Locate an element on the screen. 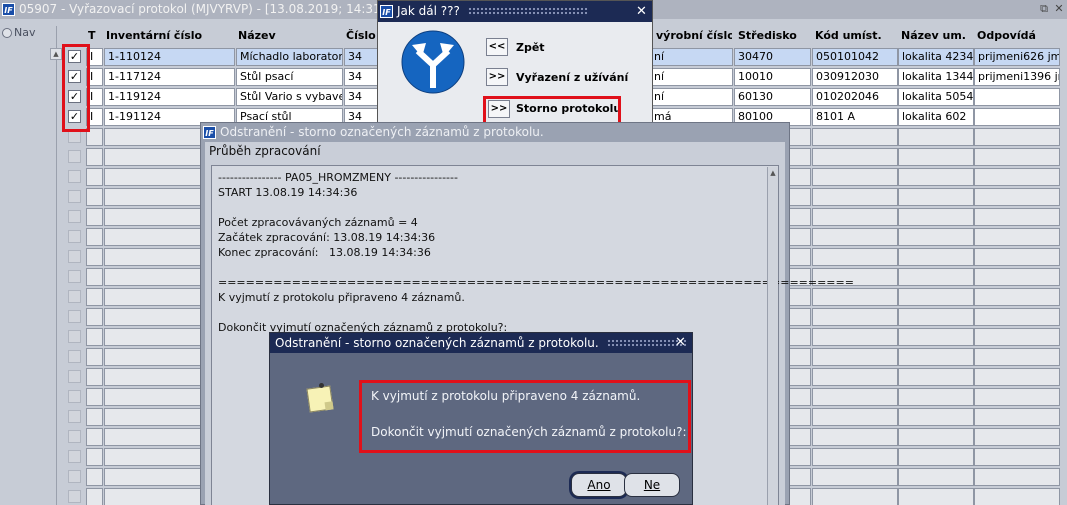  col-header-stredisko: Středisko is located at coordinates (773, 36).